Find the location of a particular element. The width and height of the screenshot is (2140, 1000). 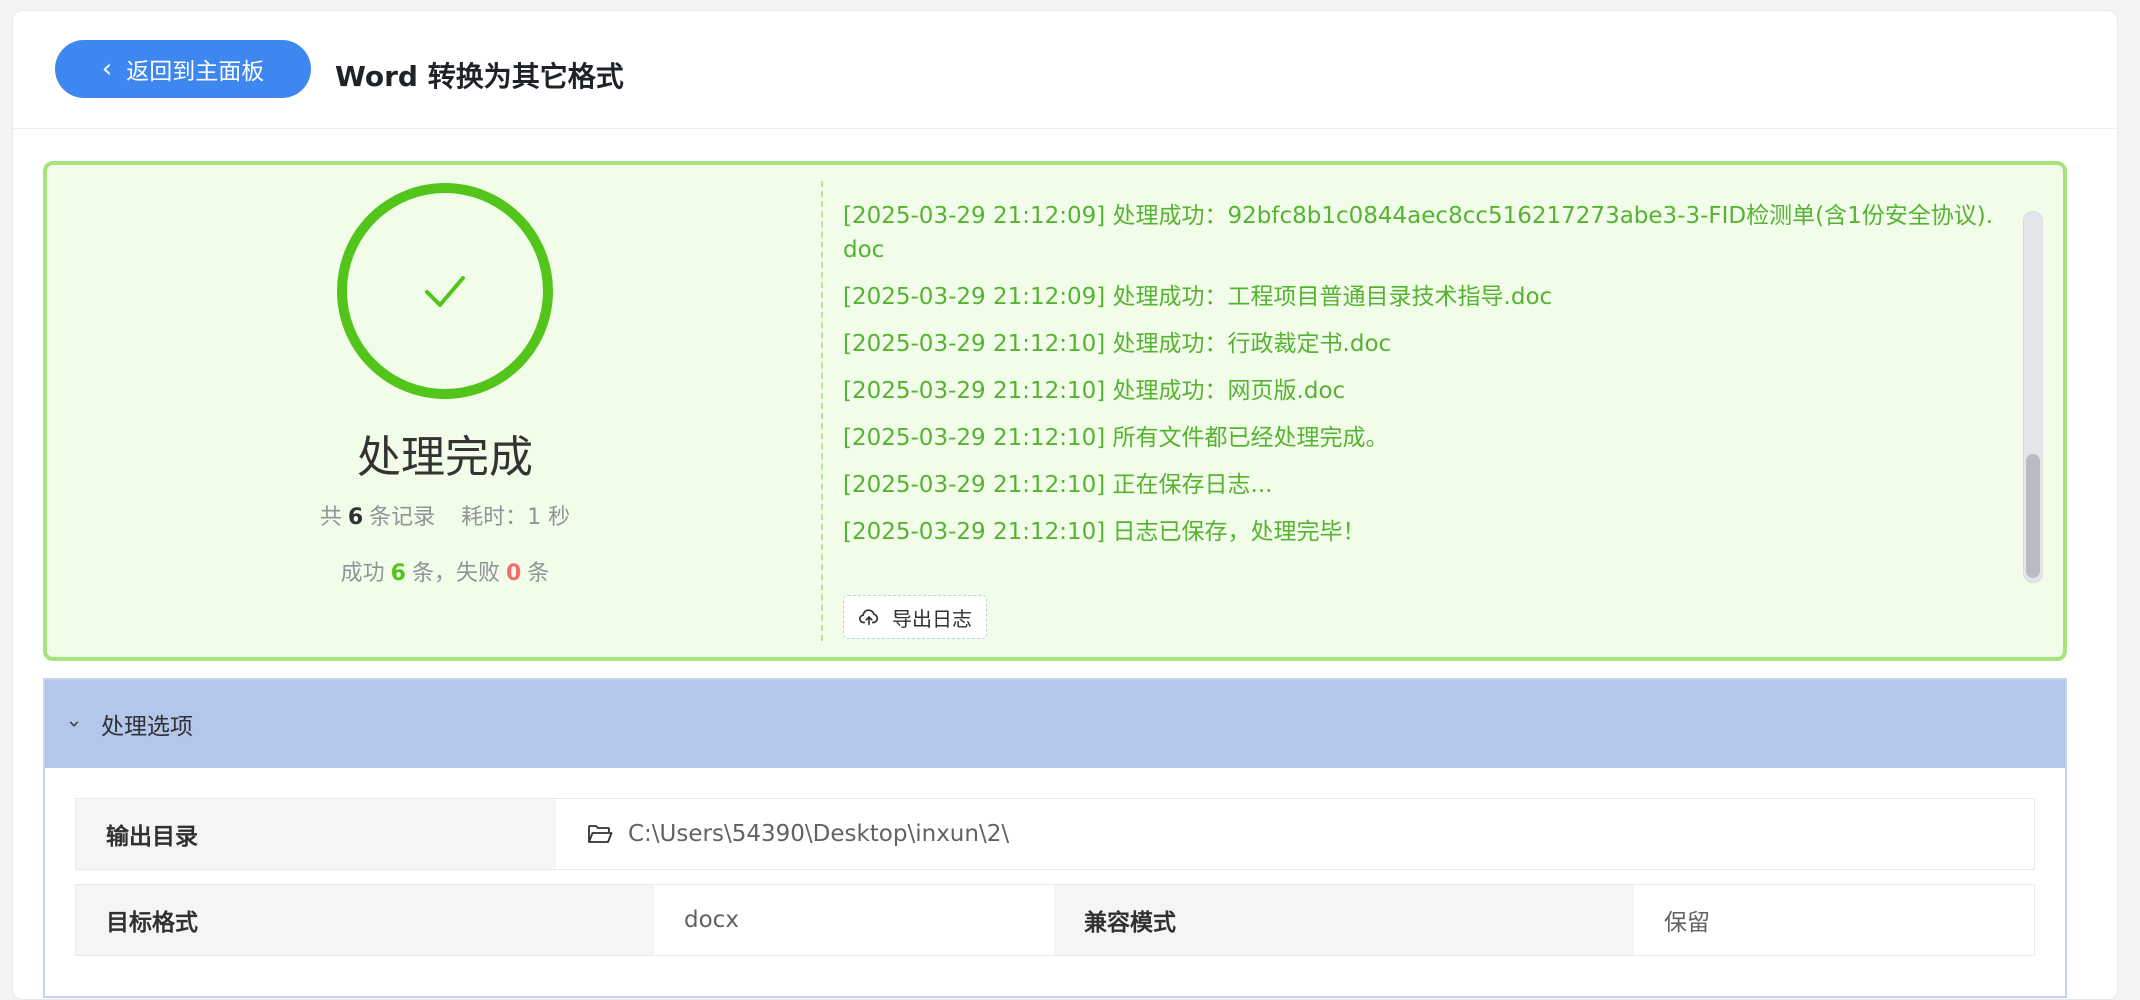

output-dir-row: 输出目录 C:\Users\54390\Desktop\inxun\2\ is located at coordinates (1055, 834).